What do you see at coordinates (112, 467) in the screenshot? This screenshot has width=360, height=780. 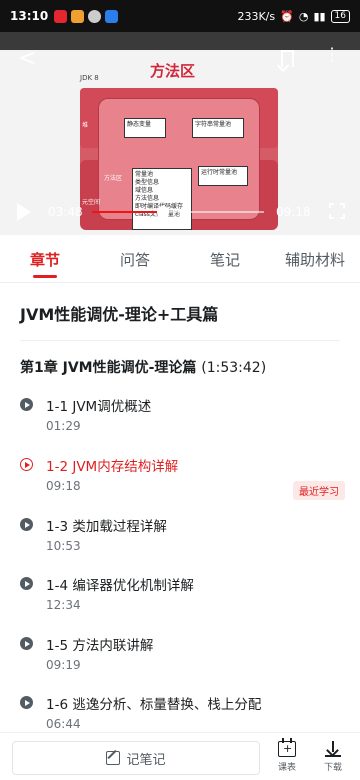 I see `lesson-title: 1-2 JVM内存结构详解` at bounding box center [112, 467].